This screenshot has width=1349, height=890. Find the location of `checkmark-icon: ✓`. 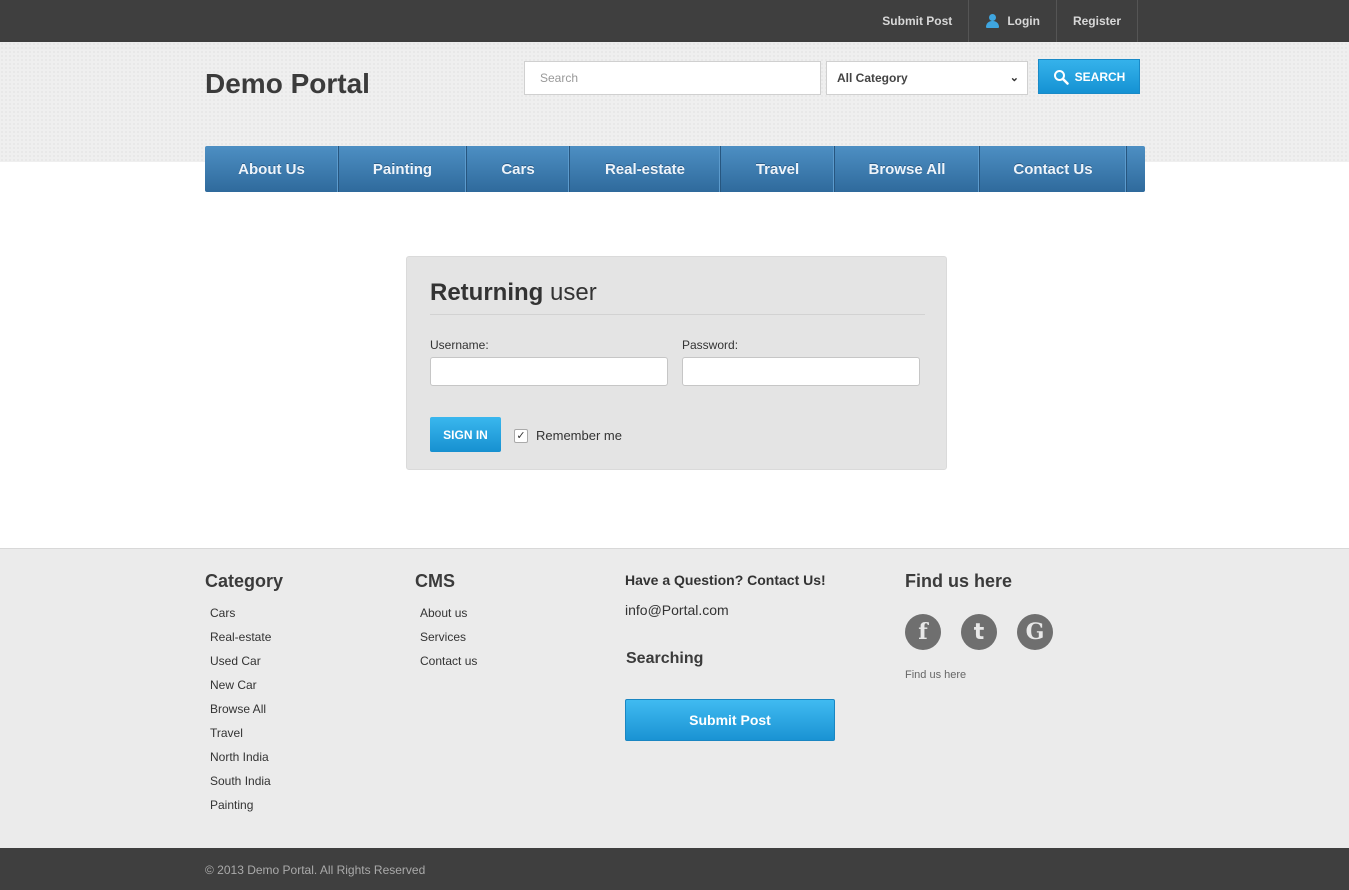

checkmark-icon: ✓ is located at coordinates (521, 436).